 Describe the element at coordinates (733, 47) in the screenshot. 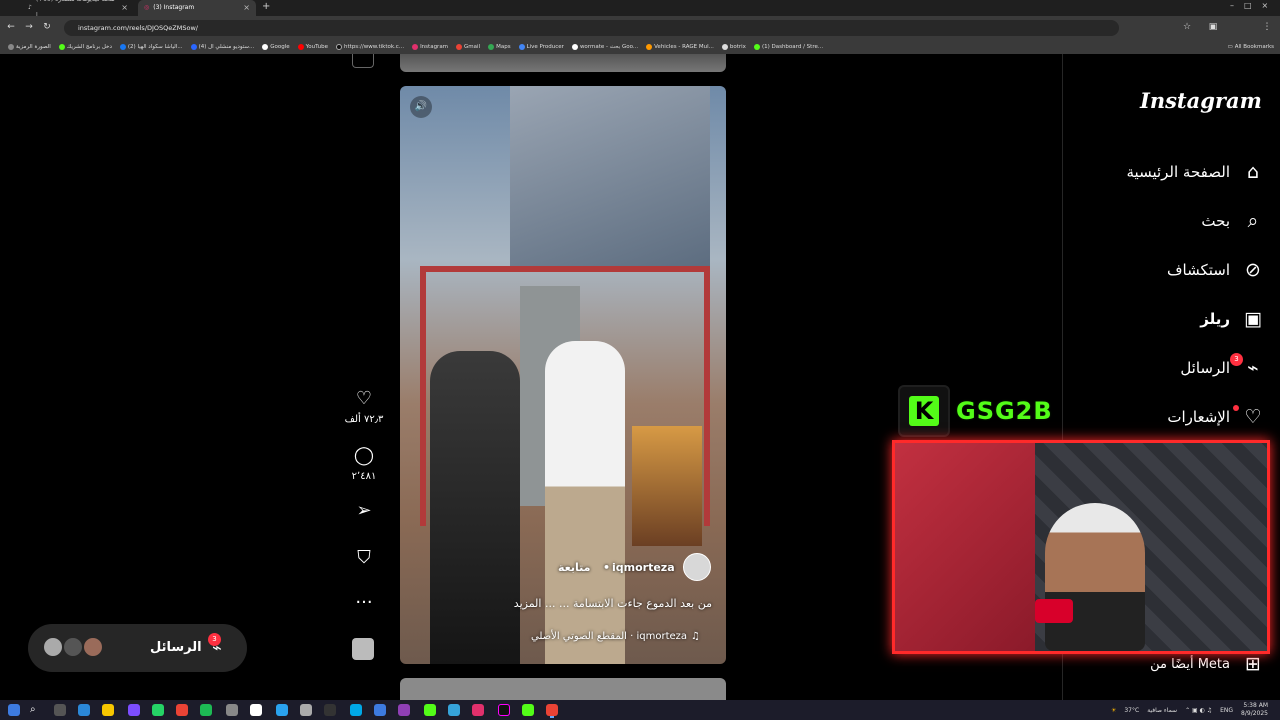

I see `bookmark-item: botrix` at that location.